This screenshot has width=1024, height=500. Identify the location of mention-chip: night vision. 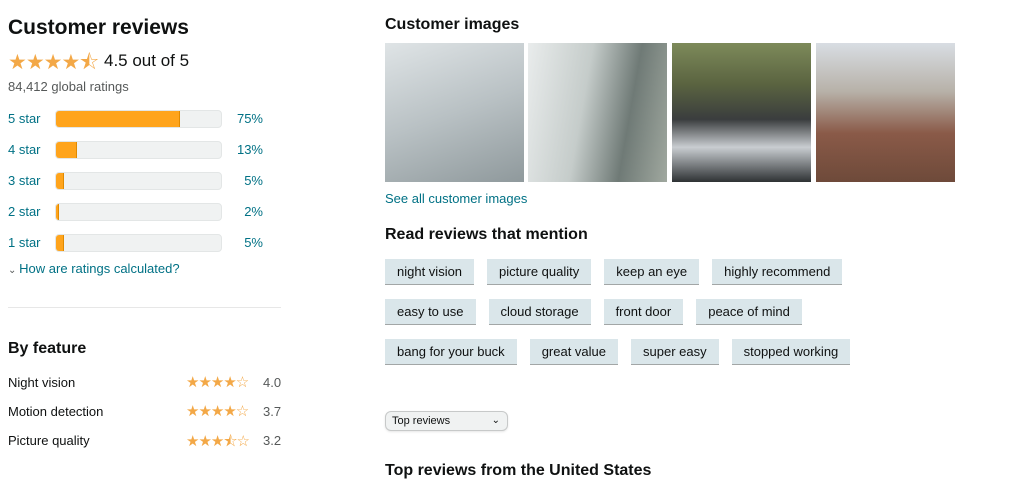
(430, 272).